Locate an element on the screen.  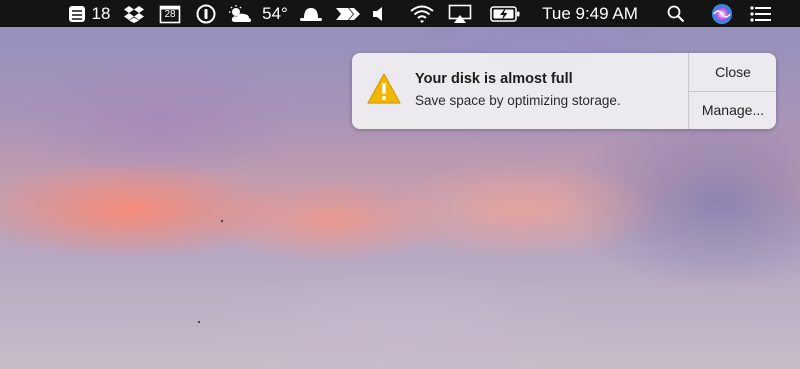
battery-icon is located at coordinates (505, 13).